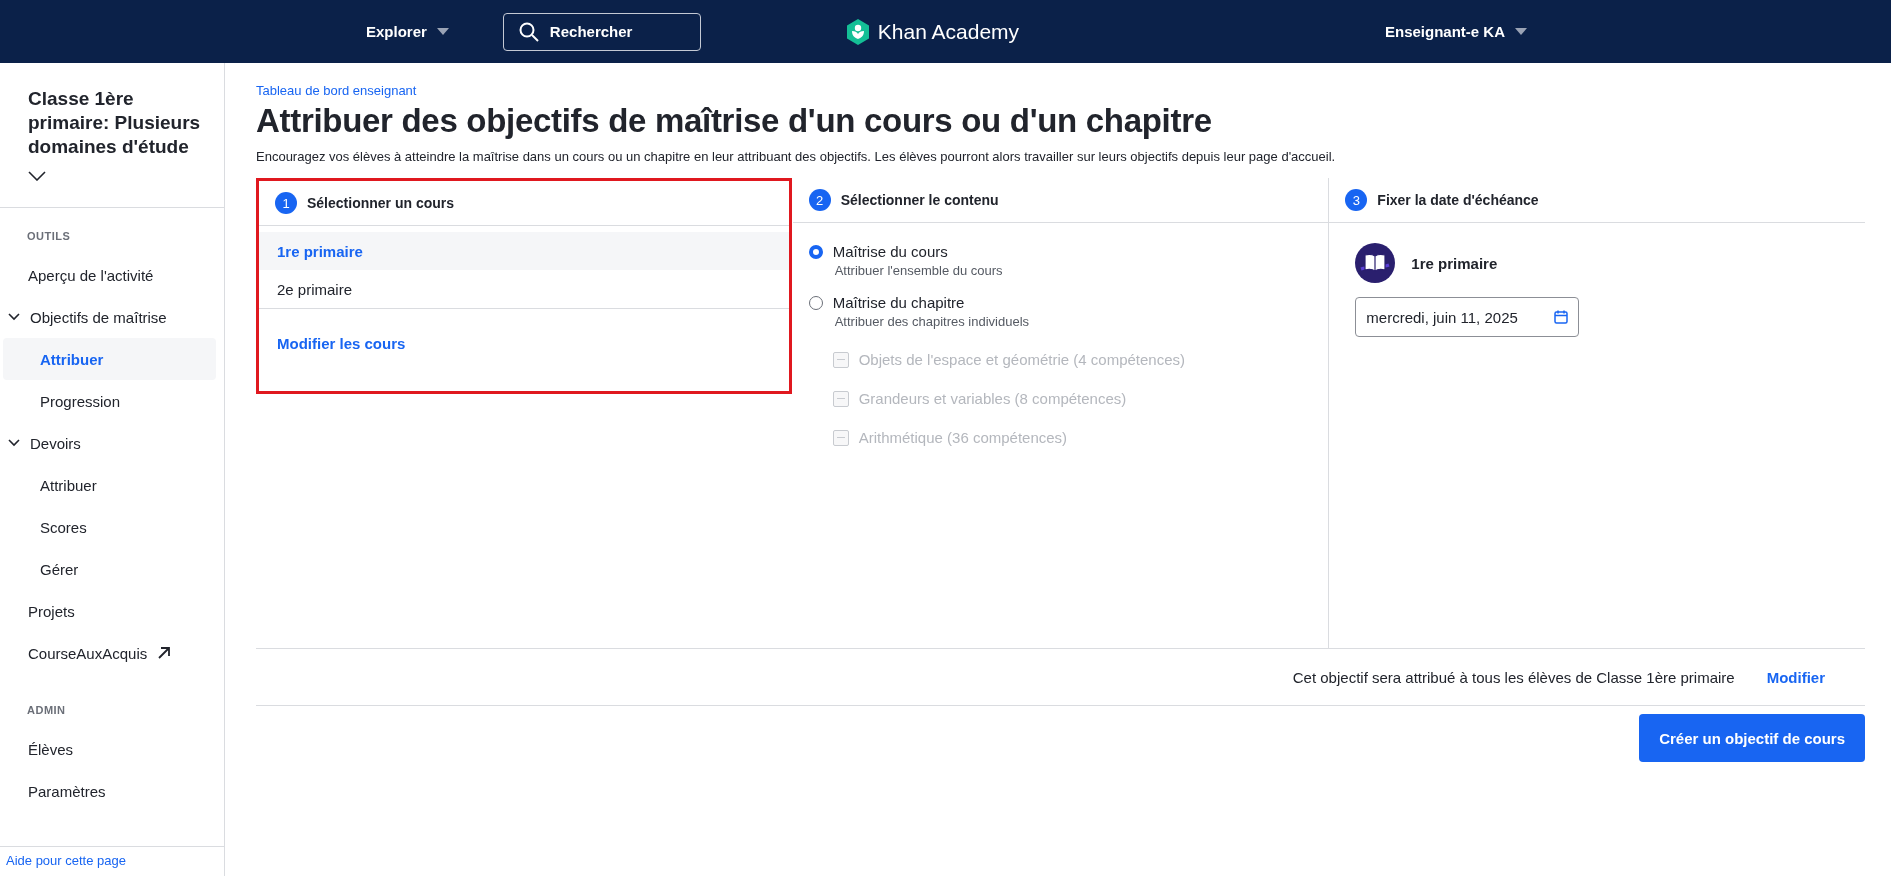  Describe the element at coordinates (919, 200) in the screenshot. I see `step-title: Sélectionner le contenu` at that location.